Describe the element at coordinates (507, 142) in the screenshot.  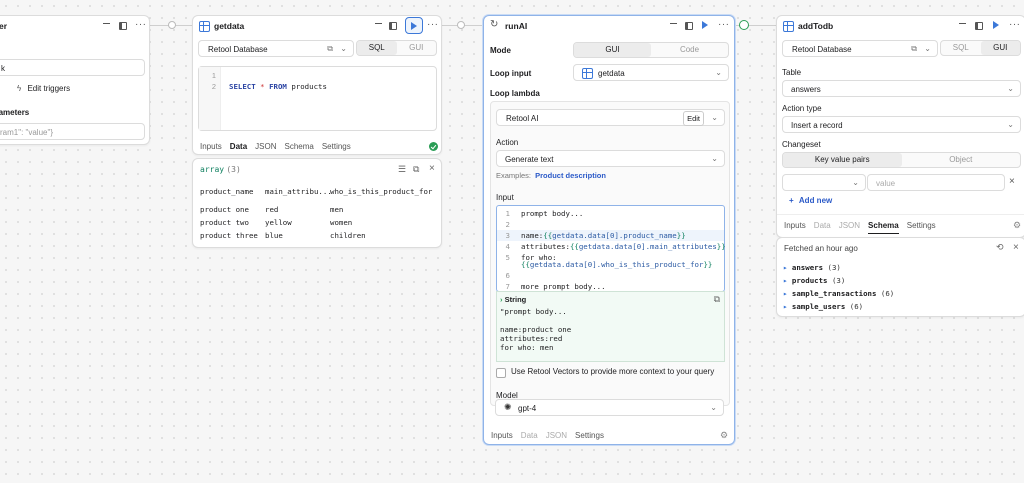
I see `action-label: Action` at that location.